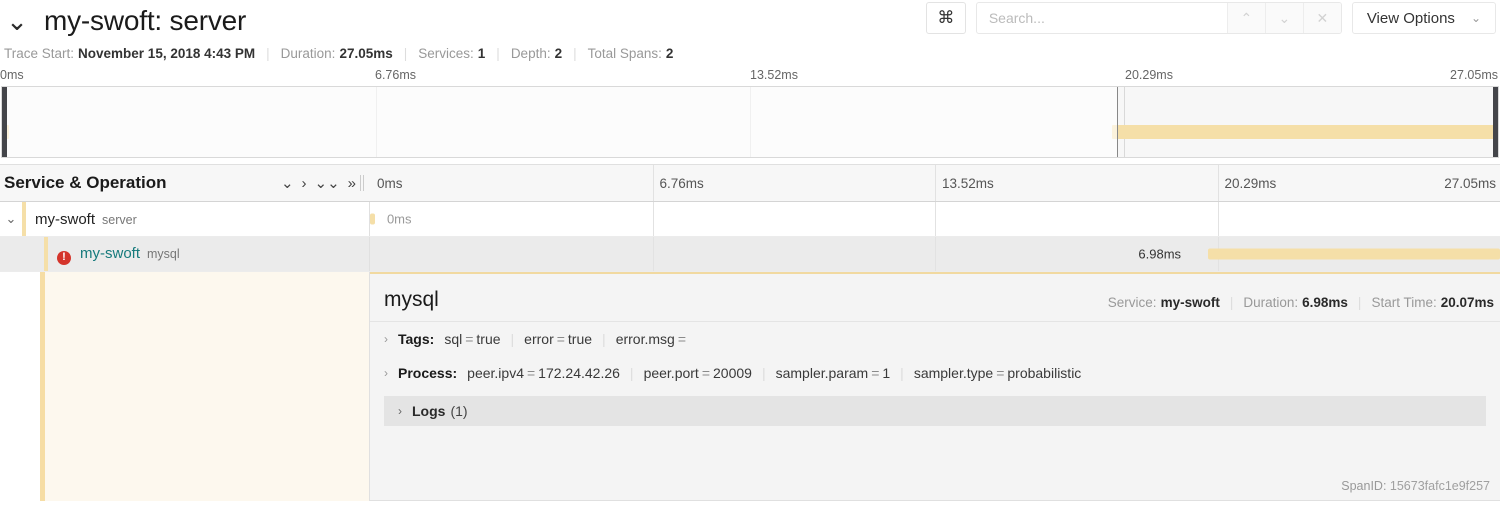 This screenshot has height=527, width=1500. What do you see at coordinates (1160, 254) in the screenshot?
I see `span-duration-label: 6.98ms` at bounding box center [1160, 254].